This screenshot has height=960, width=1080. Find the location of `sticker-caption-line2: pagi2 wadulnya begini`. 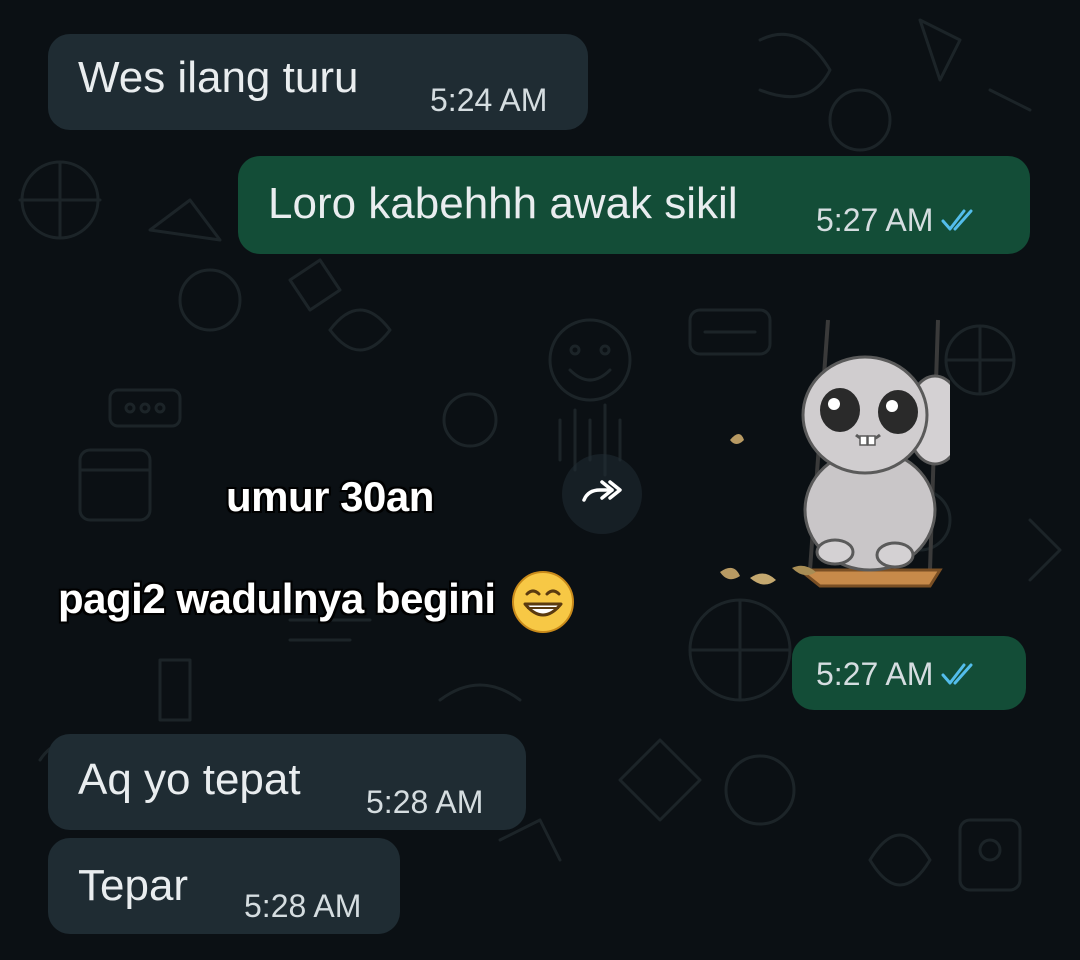

sticker-caption-line2: pagi2 wadulnya begini is located at coordinates (316, 602).